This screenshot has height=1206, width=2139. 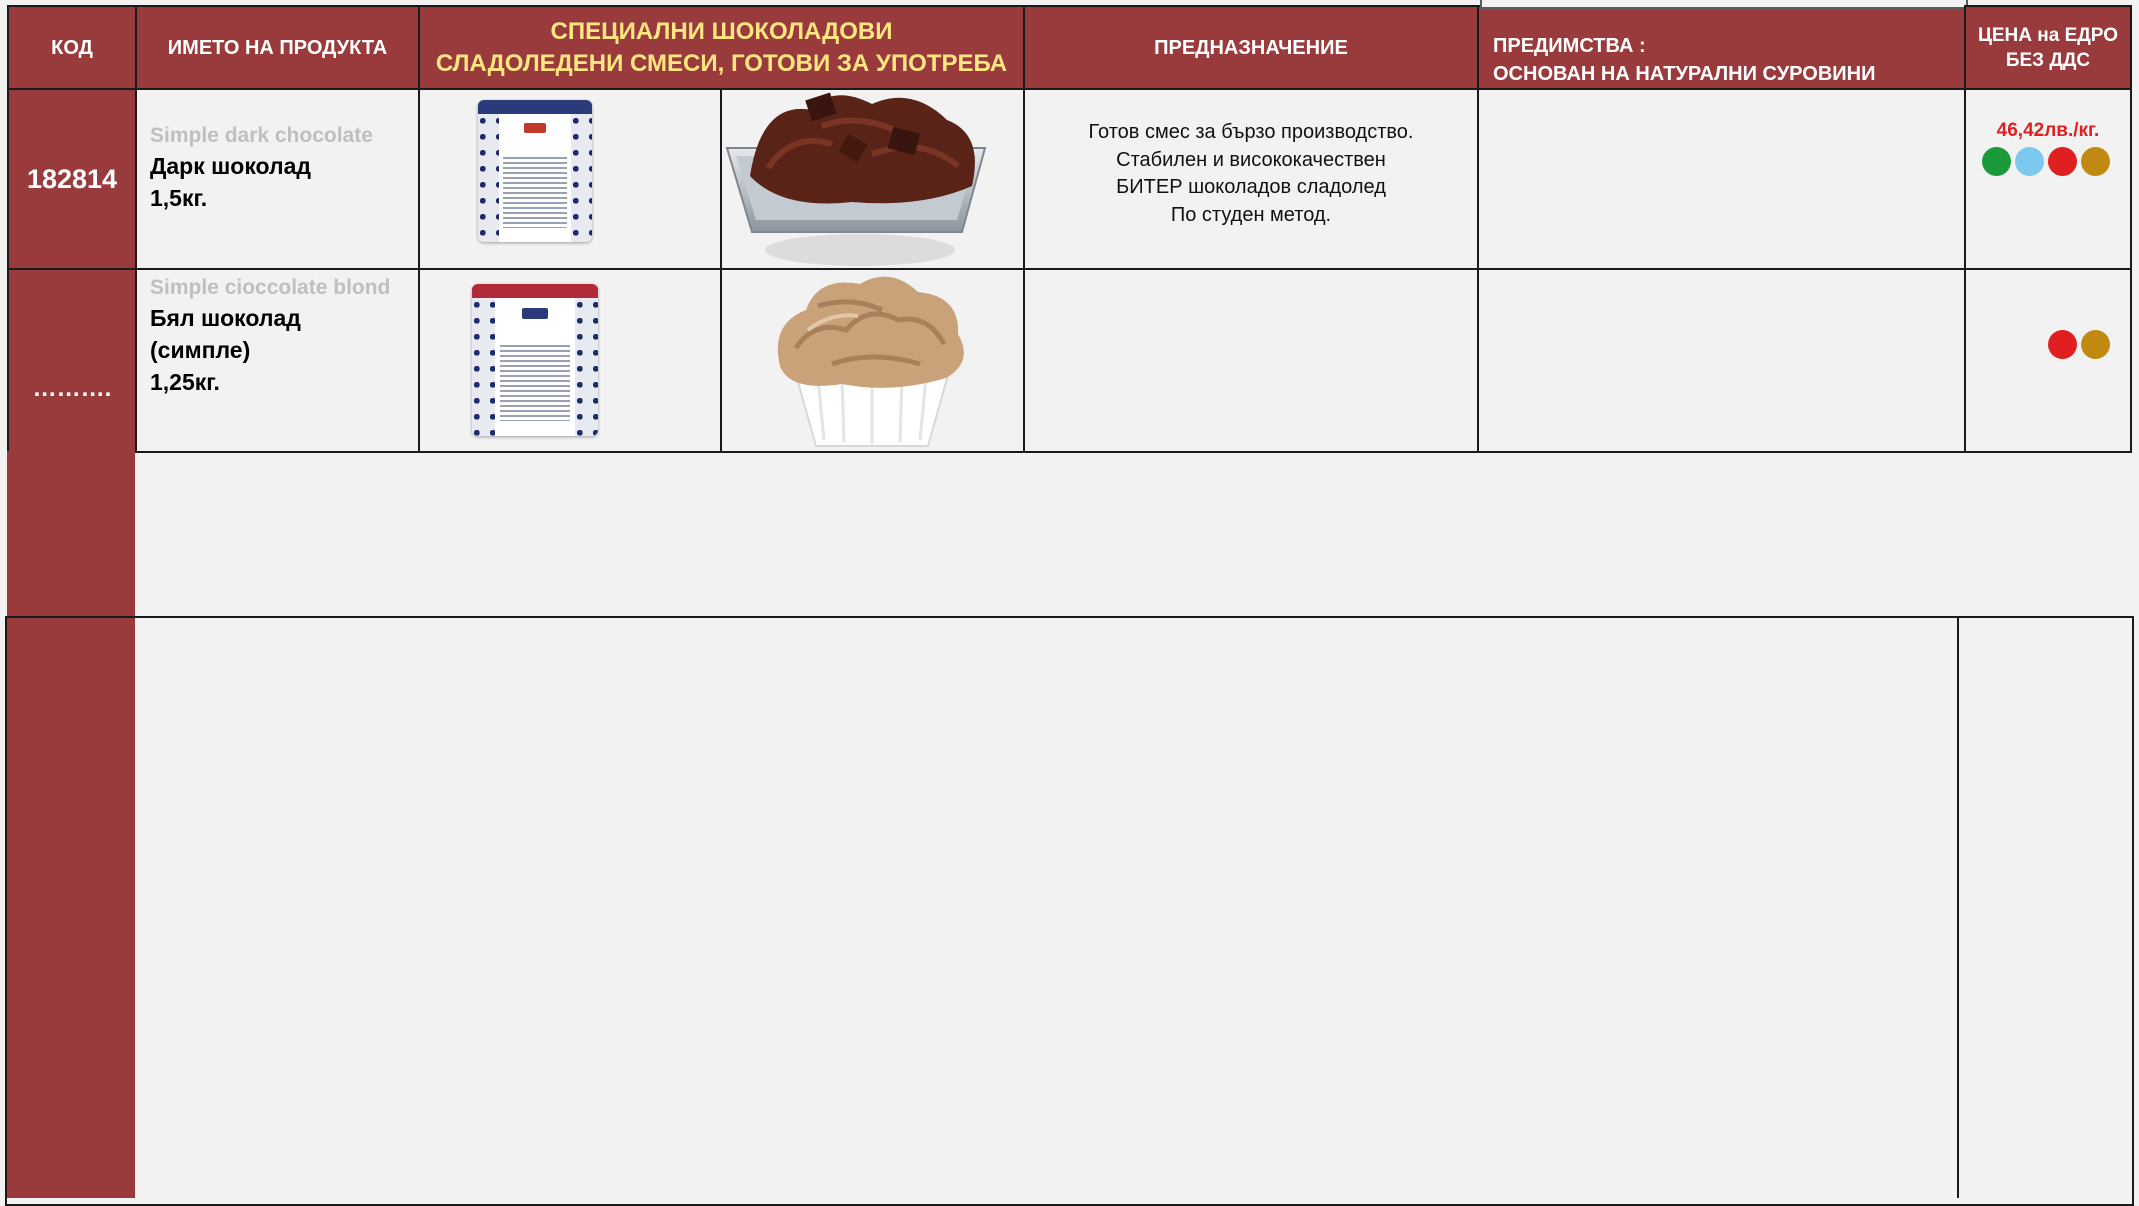 I want to click on row1-purpose-line1: Готов смес за бързо производство., so click(x=1251, y=132).